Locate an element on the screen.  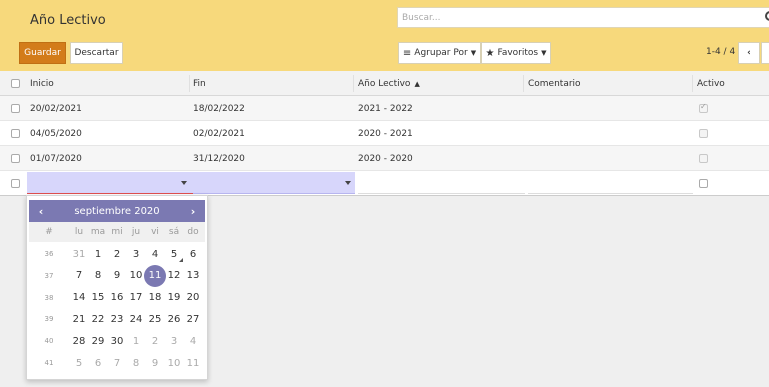
cell-comentario is located at coordinates (610, 133).